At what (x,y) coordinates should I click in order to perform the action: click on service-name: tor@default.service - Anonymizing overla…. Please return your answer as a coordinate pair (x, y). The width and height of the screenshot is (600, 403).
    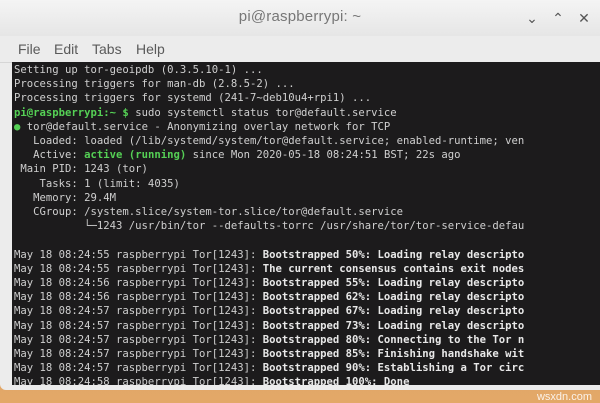
    Looking at the image, I should click on (205, 126).